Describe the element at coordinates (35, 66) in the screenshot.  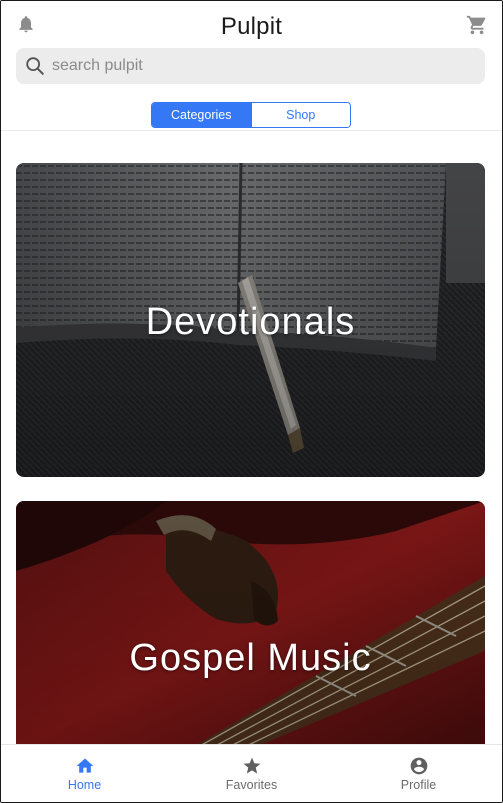
I see `search-icon` at that location.